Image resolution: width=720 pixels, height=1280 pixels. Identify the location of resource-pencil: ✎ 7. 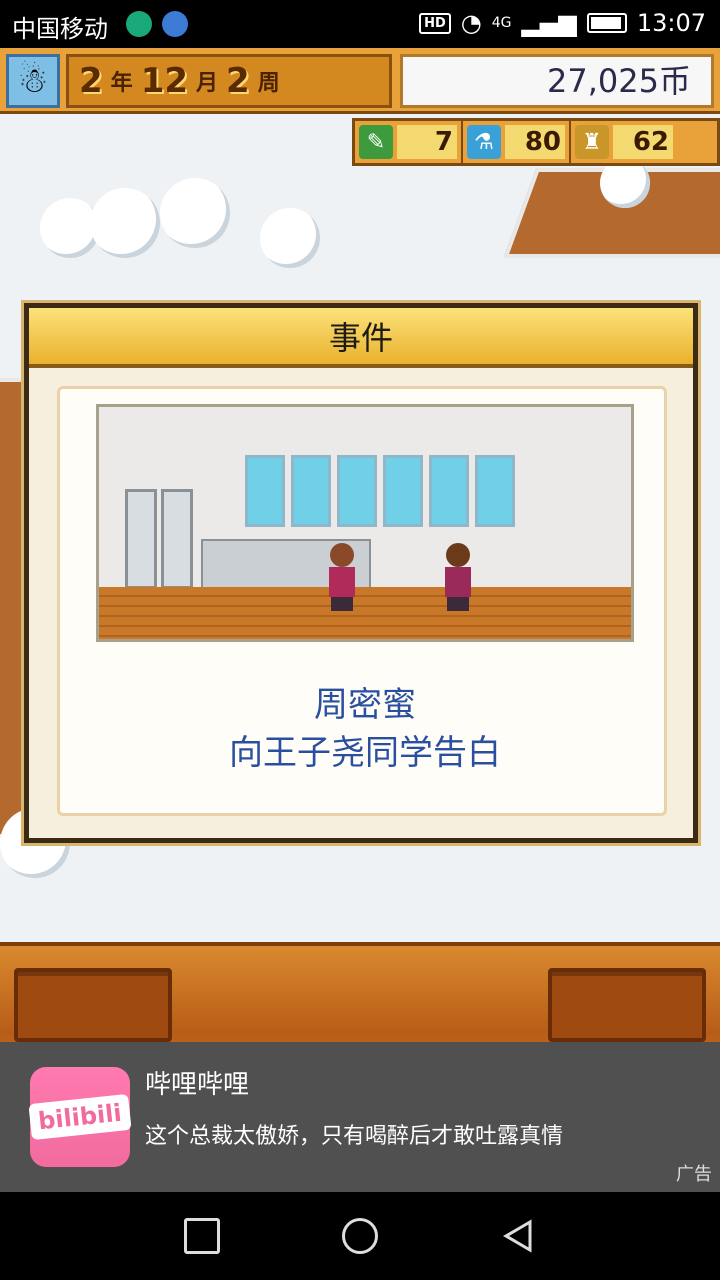
(409, 142).